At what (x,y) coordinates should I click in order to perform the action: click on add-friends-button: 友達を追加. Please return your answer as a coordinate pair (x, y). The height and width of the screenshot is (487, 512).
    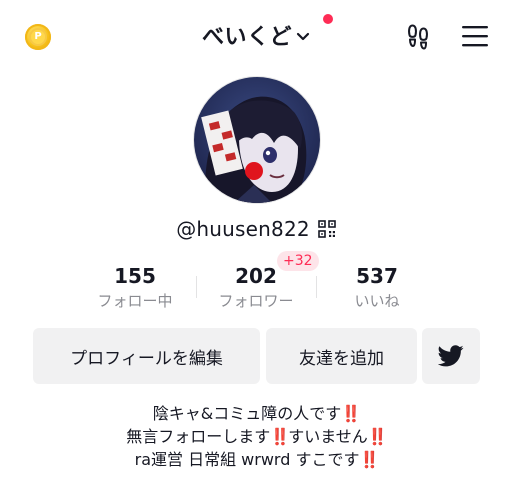
    Looking at the image, I should click on (341, 356).